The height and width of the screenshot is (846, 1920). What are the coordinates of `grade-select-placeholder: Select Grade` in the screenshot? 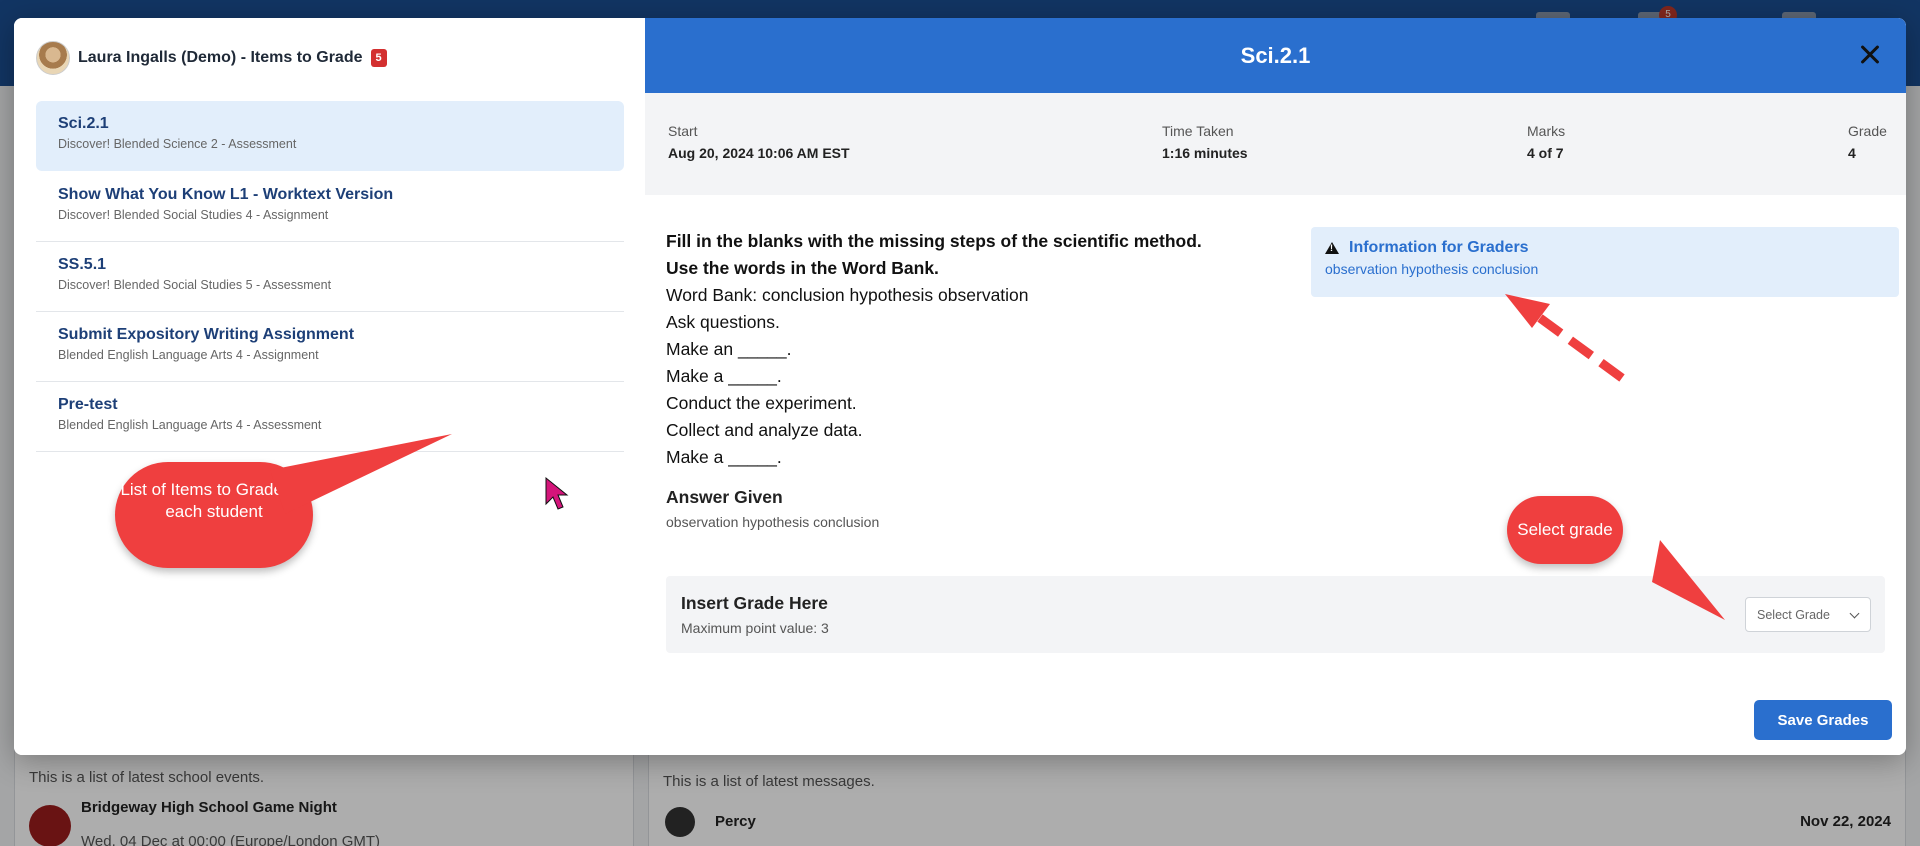 It's located at (1793, 615).